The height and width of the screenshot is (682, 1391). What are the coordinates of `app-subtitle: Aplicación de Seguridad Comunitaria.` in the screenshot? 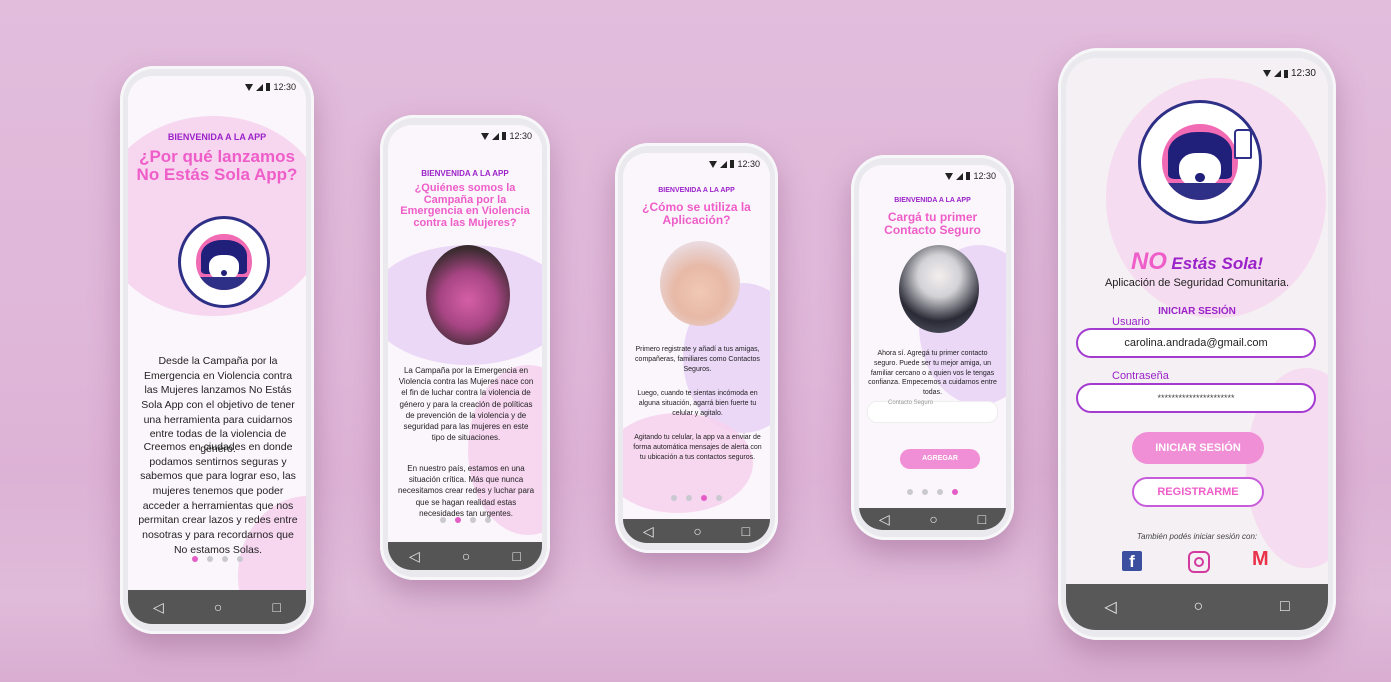 It's located at (1197, 283).